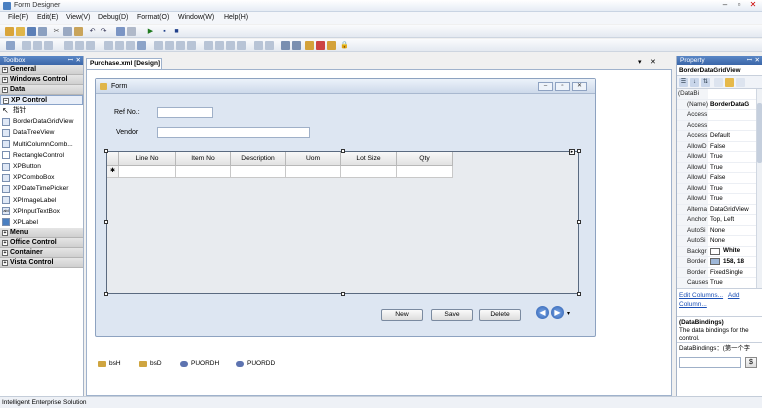  Describe the element at coordinates (369, 159) in the screenshot. I see `column-header: Lot Size` at that location.